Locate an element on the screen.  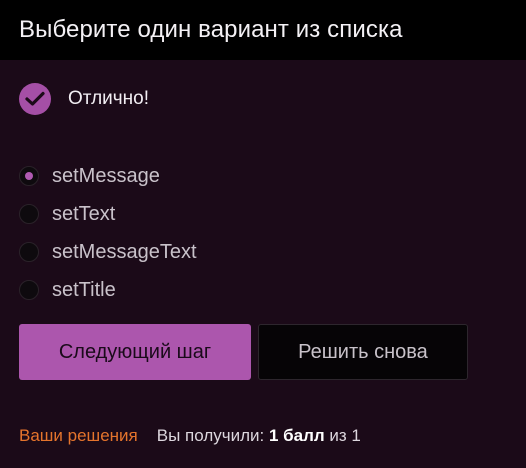
page-title: Выберите один вариант из списка is located at coordinates (211, 29).